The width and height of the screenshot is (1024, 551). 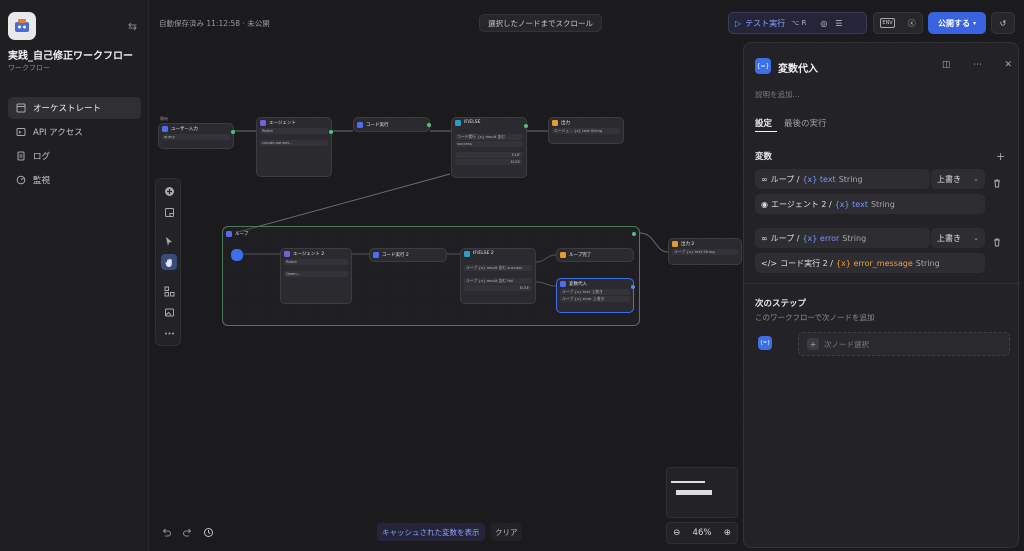 I want to click on more-icon, so click(x=169, y=333).